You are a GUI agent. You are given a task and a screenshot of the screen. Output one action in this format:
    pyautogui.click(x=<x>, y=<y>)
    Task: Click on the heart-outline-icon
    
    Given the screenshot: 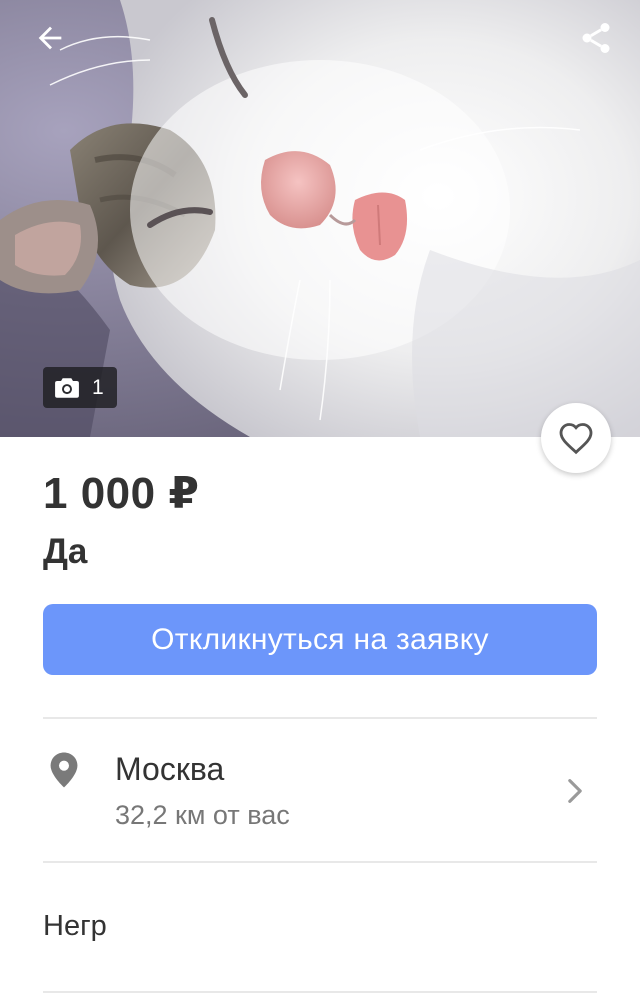 What is the action you would take?
    pyautogui.click(x=576, y=439)
    